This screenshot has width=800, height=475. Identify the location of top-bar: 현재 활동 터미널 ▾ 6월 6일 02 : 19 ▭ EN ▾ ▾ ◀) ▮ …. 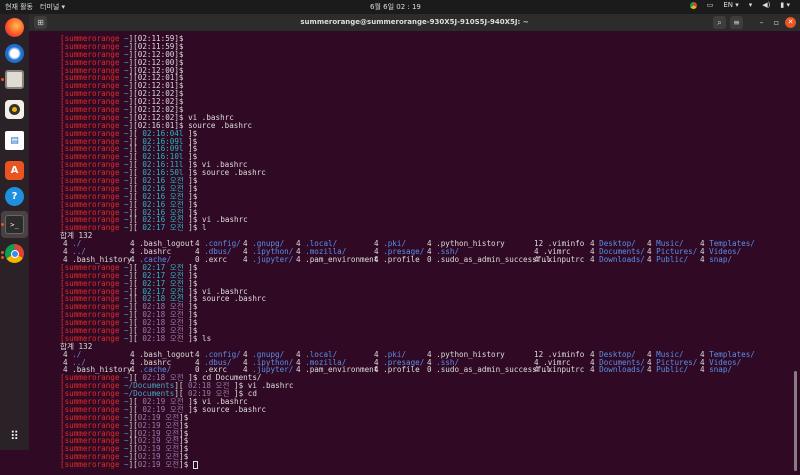
(400, 7).